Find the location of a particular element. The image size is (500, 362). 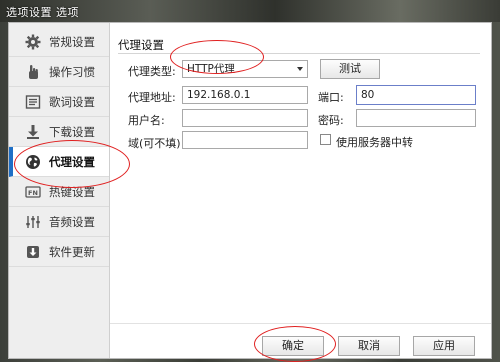

ok-button: 确定 is located at coordinates (293, 346).